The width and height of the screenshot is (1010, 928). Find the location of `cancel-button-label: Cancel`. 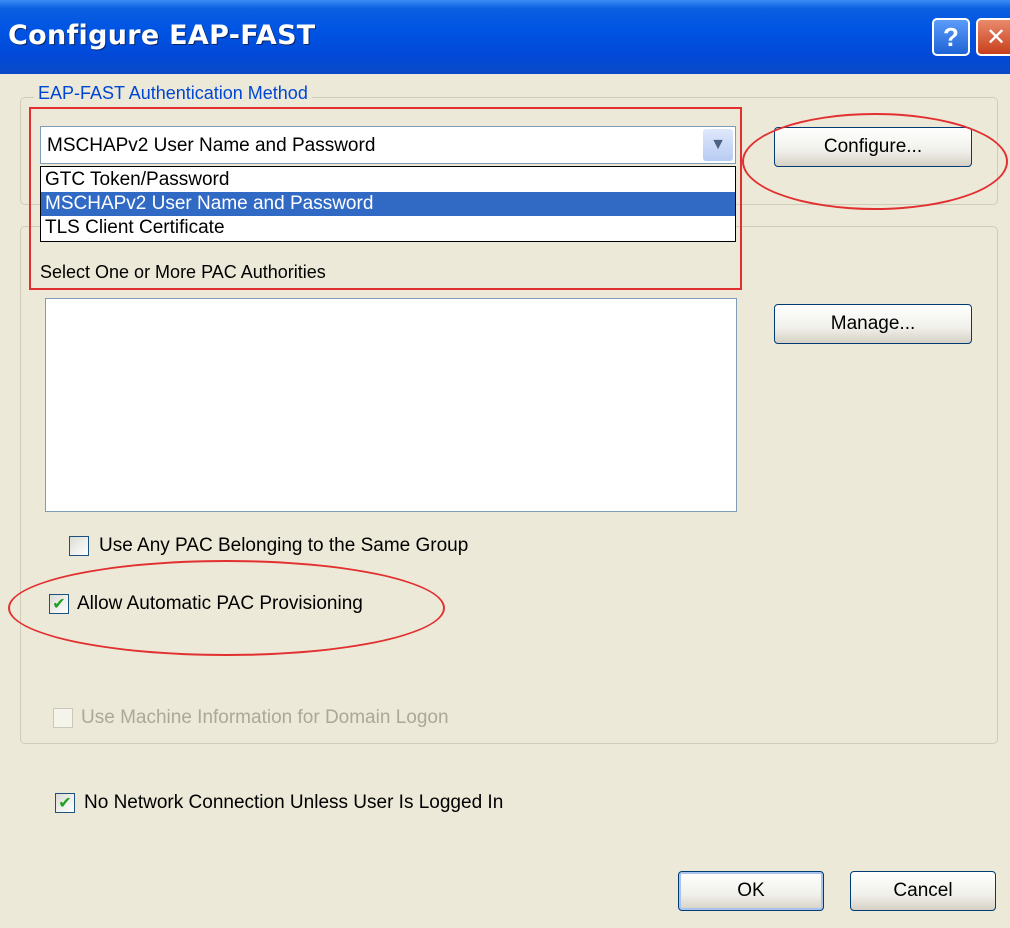

cancel-button-label: Cancel is located at coordinates (923, 890).